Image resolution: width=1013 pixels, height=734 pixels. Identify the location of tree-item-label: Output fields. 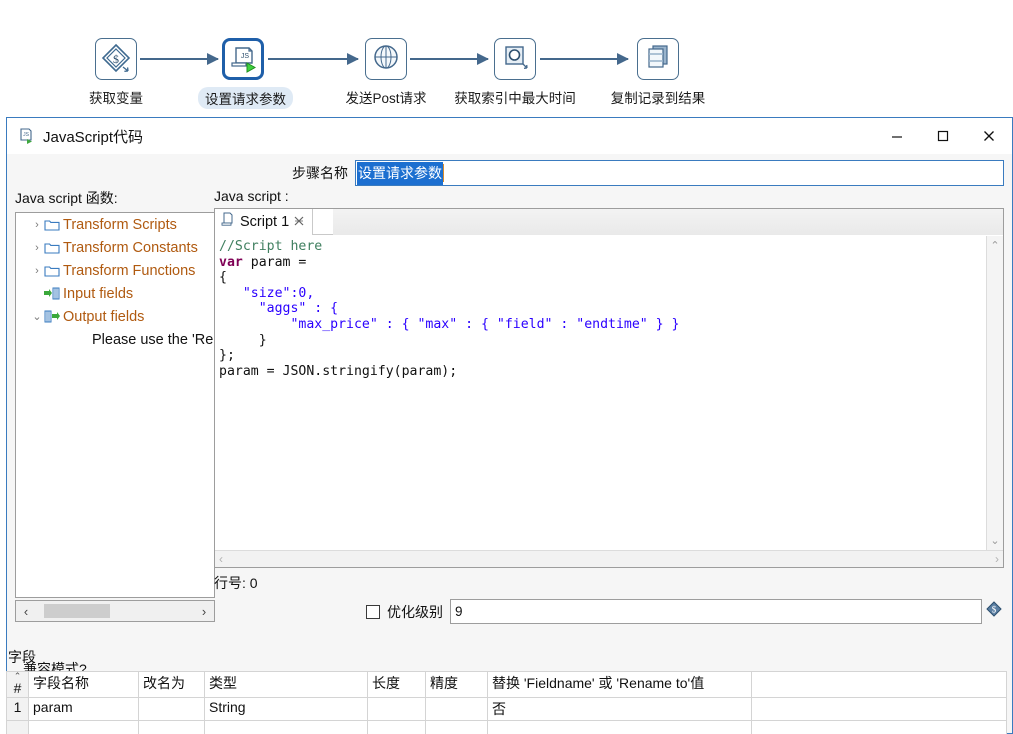
(104, 316).